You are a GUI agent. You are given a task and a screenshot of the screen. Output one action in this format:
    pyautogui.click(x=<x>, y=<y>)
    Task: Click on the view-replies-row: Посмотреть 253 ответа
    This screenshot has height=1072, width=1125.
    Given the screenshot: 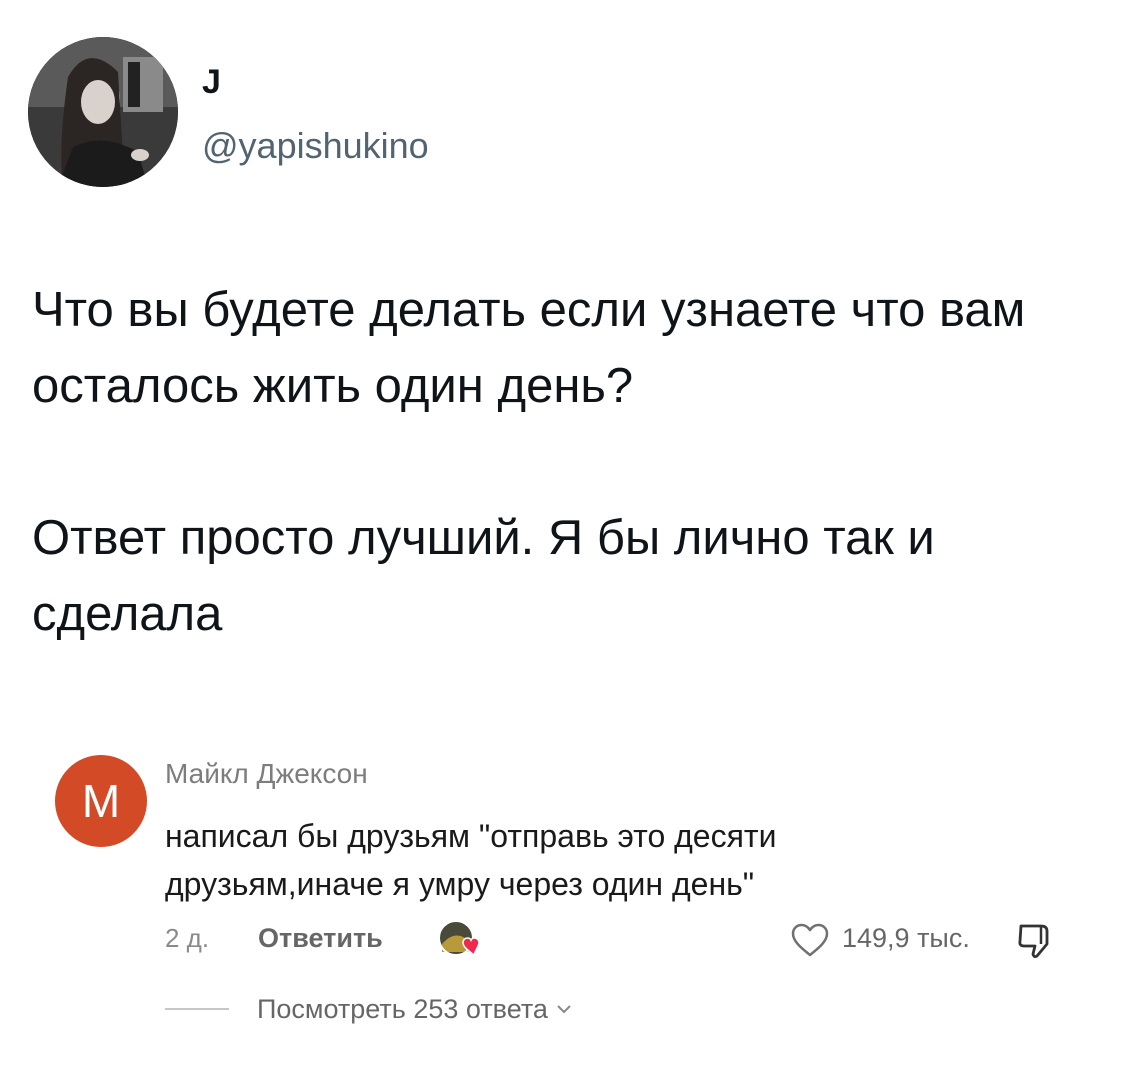 What is the action you would take?
    pyautogui.click(x=368, y=1009)
    